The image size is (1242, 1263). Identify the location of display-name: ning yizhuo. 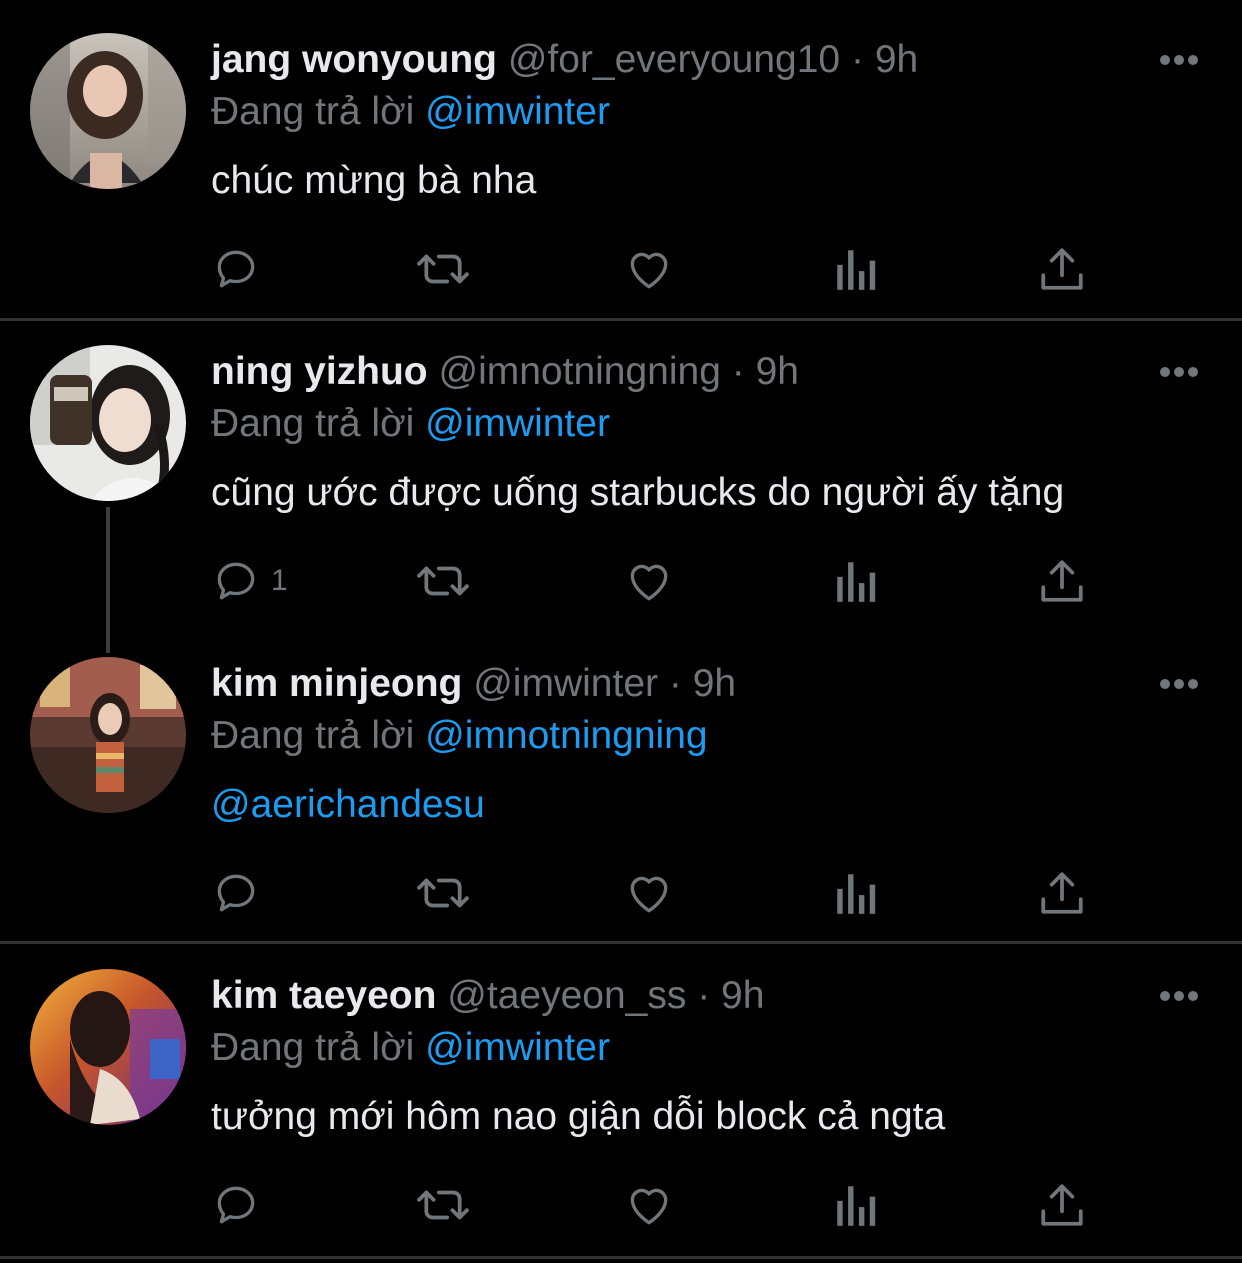
(319, 371).